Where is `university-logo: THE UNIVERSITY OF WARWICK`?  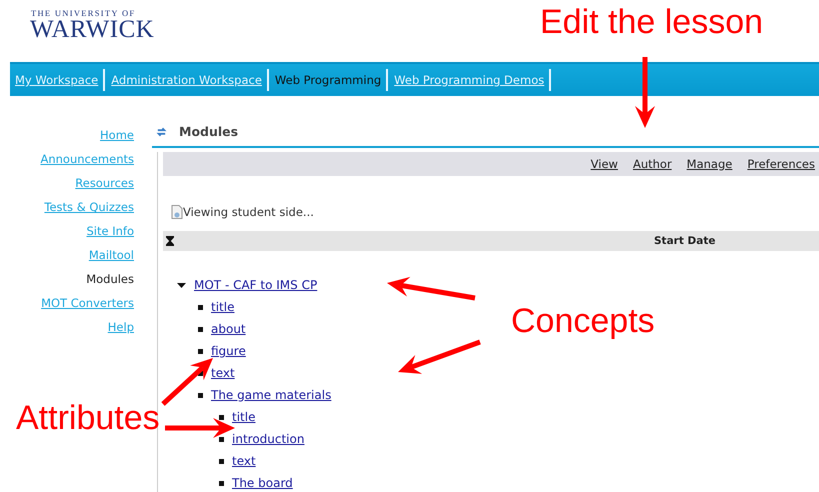
university-logo: THE UNIVERSITY OF WARWICK is located at coordinates (92, 25).